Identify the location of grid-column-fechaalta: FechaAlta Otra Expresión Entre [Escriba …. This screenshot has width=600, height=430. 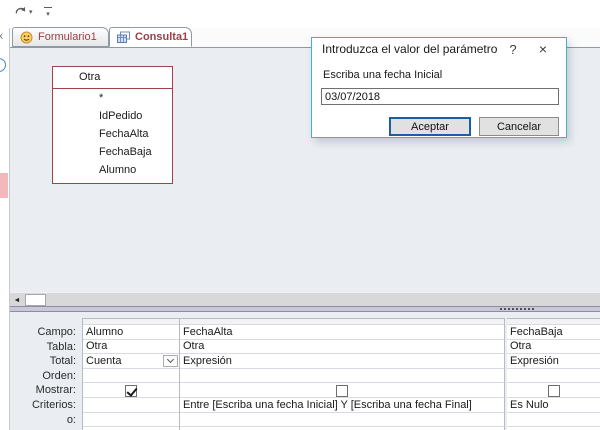
(342, 374).